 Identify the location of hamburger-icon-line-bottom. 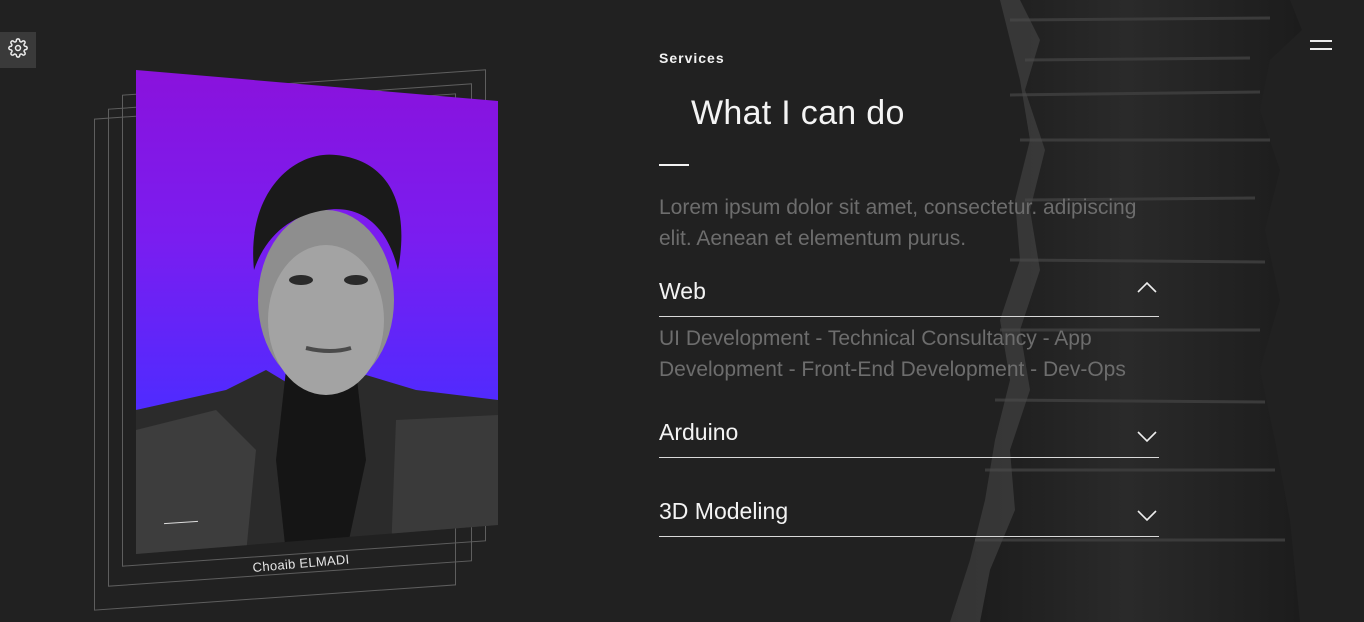
(1321, 49).